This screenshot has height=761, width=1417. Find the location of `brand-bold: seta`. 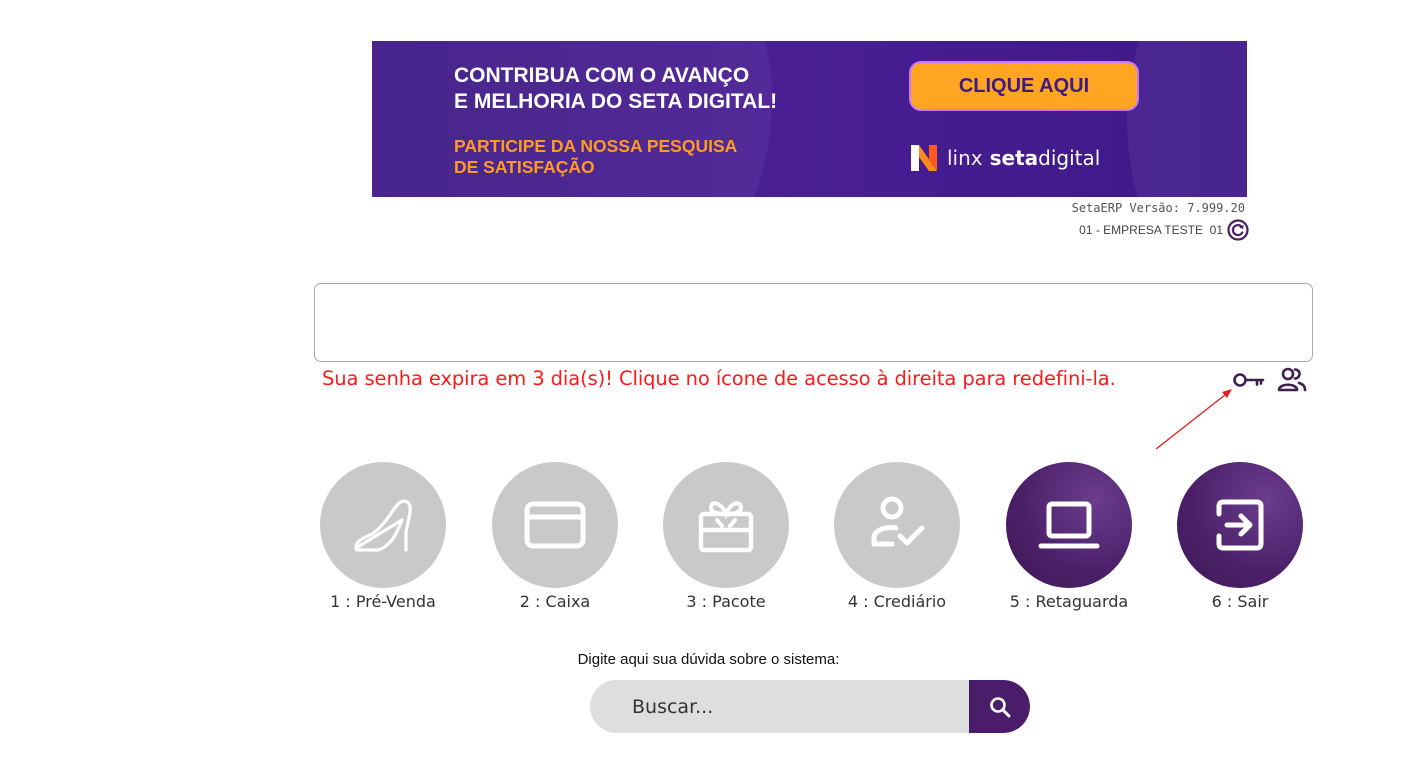

brand-bold: seta is located at coordinates (1014, 158).